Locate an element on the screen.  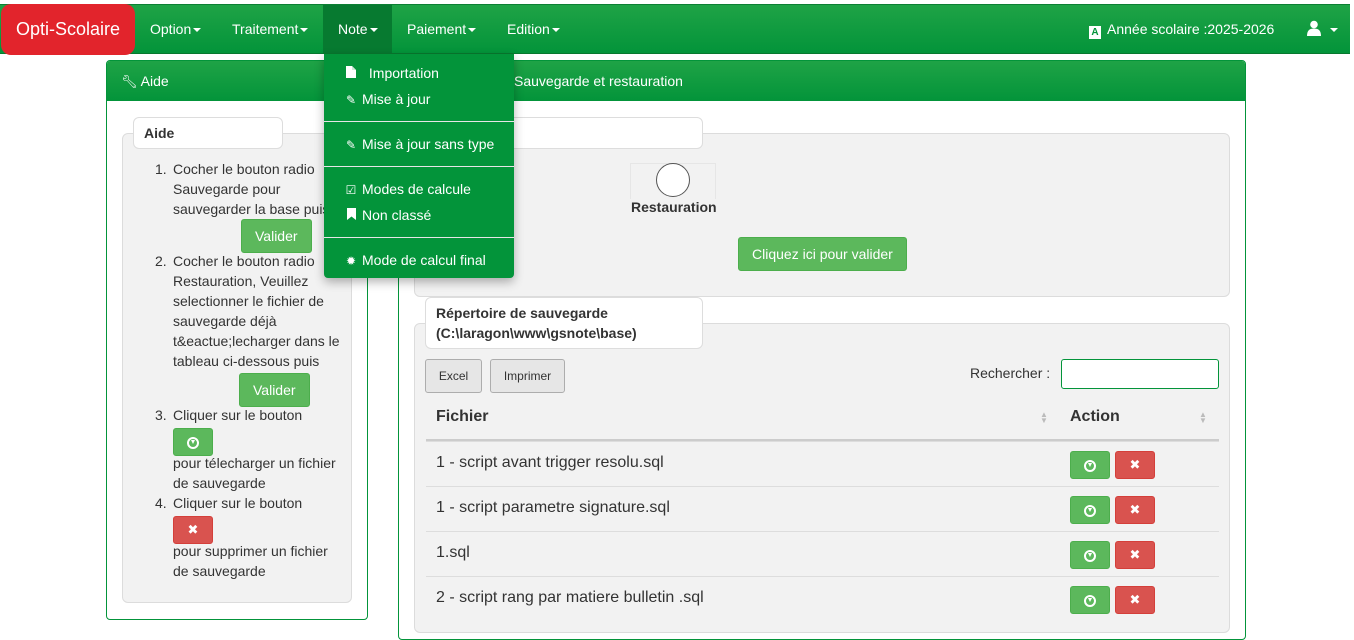
school-year: A Année scolaire :2025-2026 is located at coordinates (1181, 29).